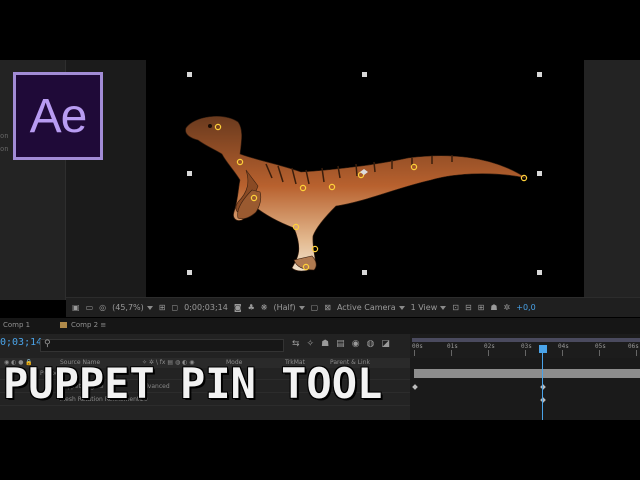  Describe the element at coordinates (359, 344) in the screenshot. I see `motion-blur-icon: ◉` at that location.